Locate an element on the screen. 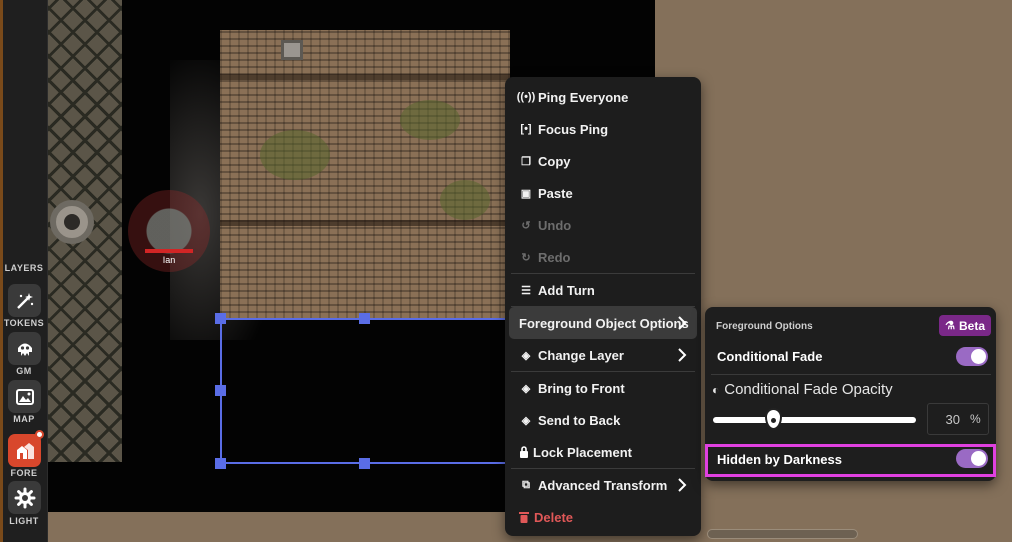 Image resolution: width=1012 pixels, height=542 pixels. bring-to-front-item: ◈ Bring to Front is located at coordinates (603, 388).